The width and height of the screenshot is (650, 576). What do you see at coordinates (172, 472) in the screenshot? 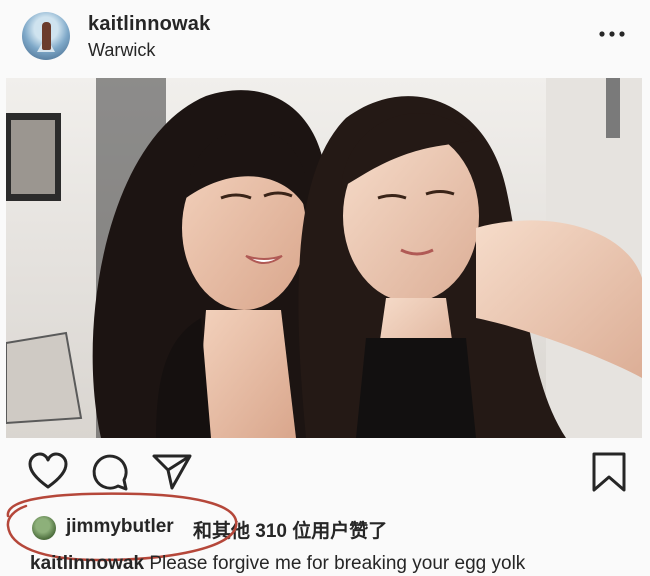
I see `send-icon` at bounding box center [172, 472].